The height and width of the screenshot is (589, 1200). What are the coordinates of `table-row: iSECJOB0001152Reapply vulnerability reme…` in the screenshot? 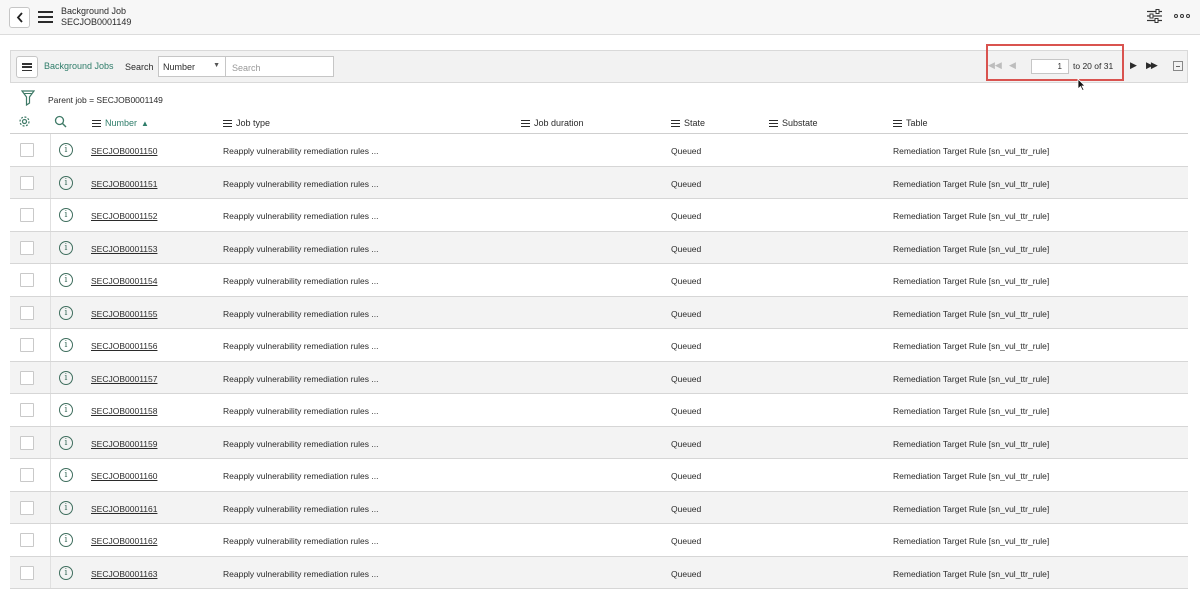 It's located at (599, 215).